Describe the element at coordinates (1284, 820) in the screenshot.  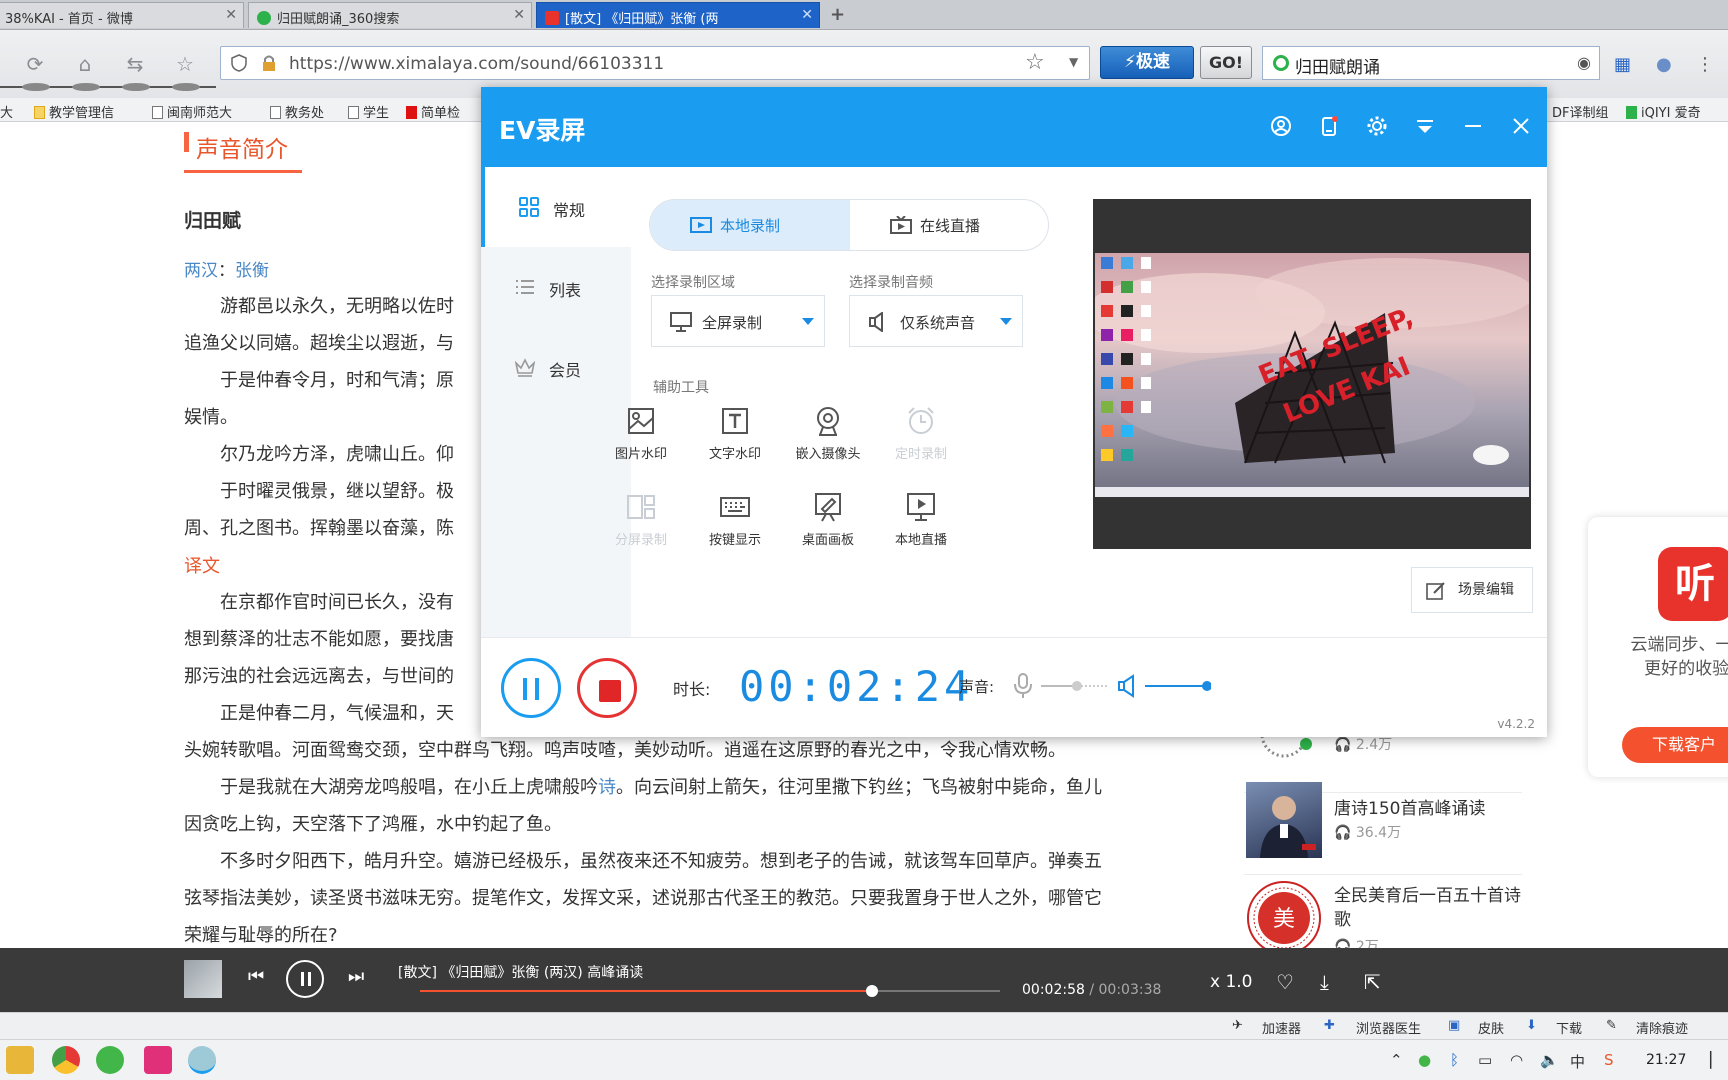
I see `album-thumb` at that location.